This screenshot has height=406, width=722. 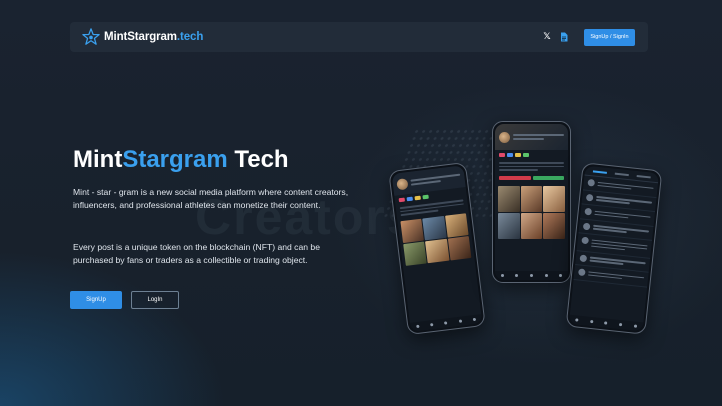 What do you see at coordinates (547, 37) in the screenshot?
I see `x-icon: 𝕏` at bounding box center [547, 37].